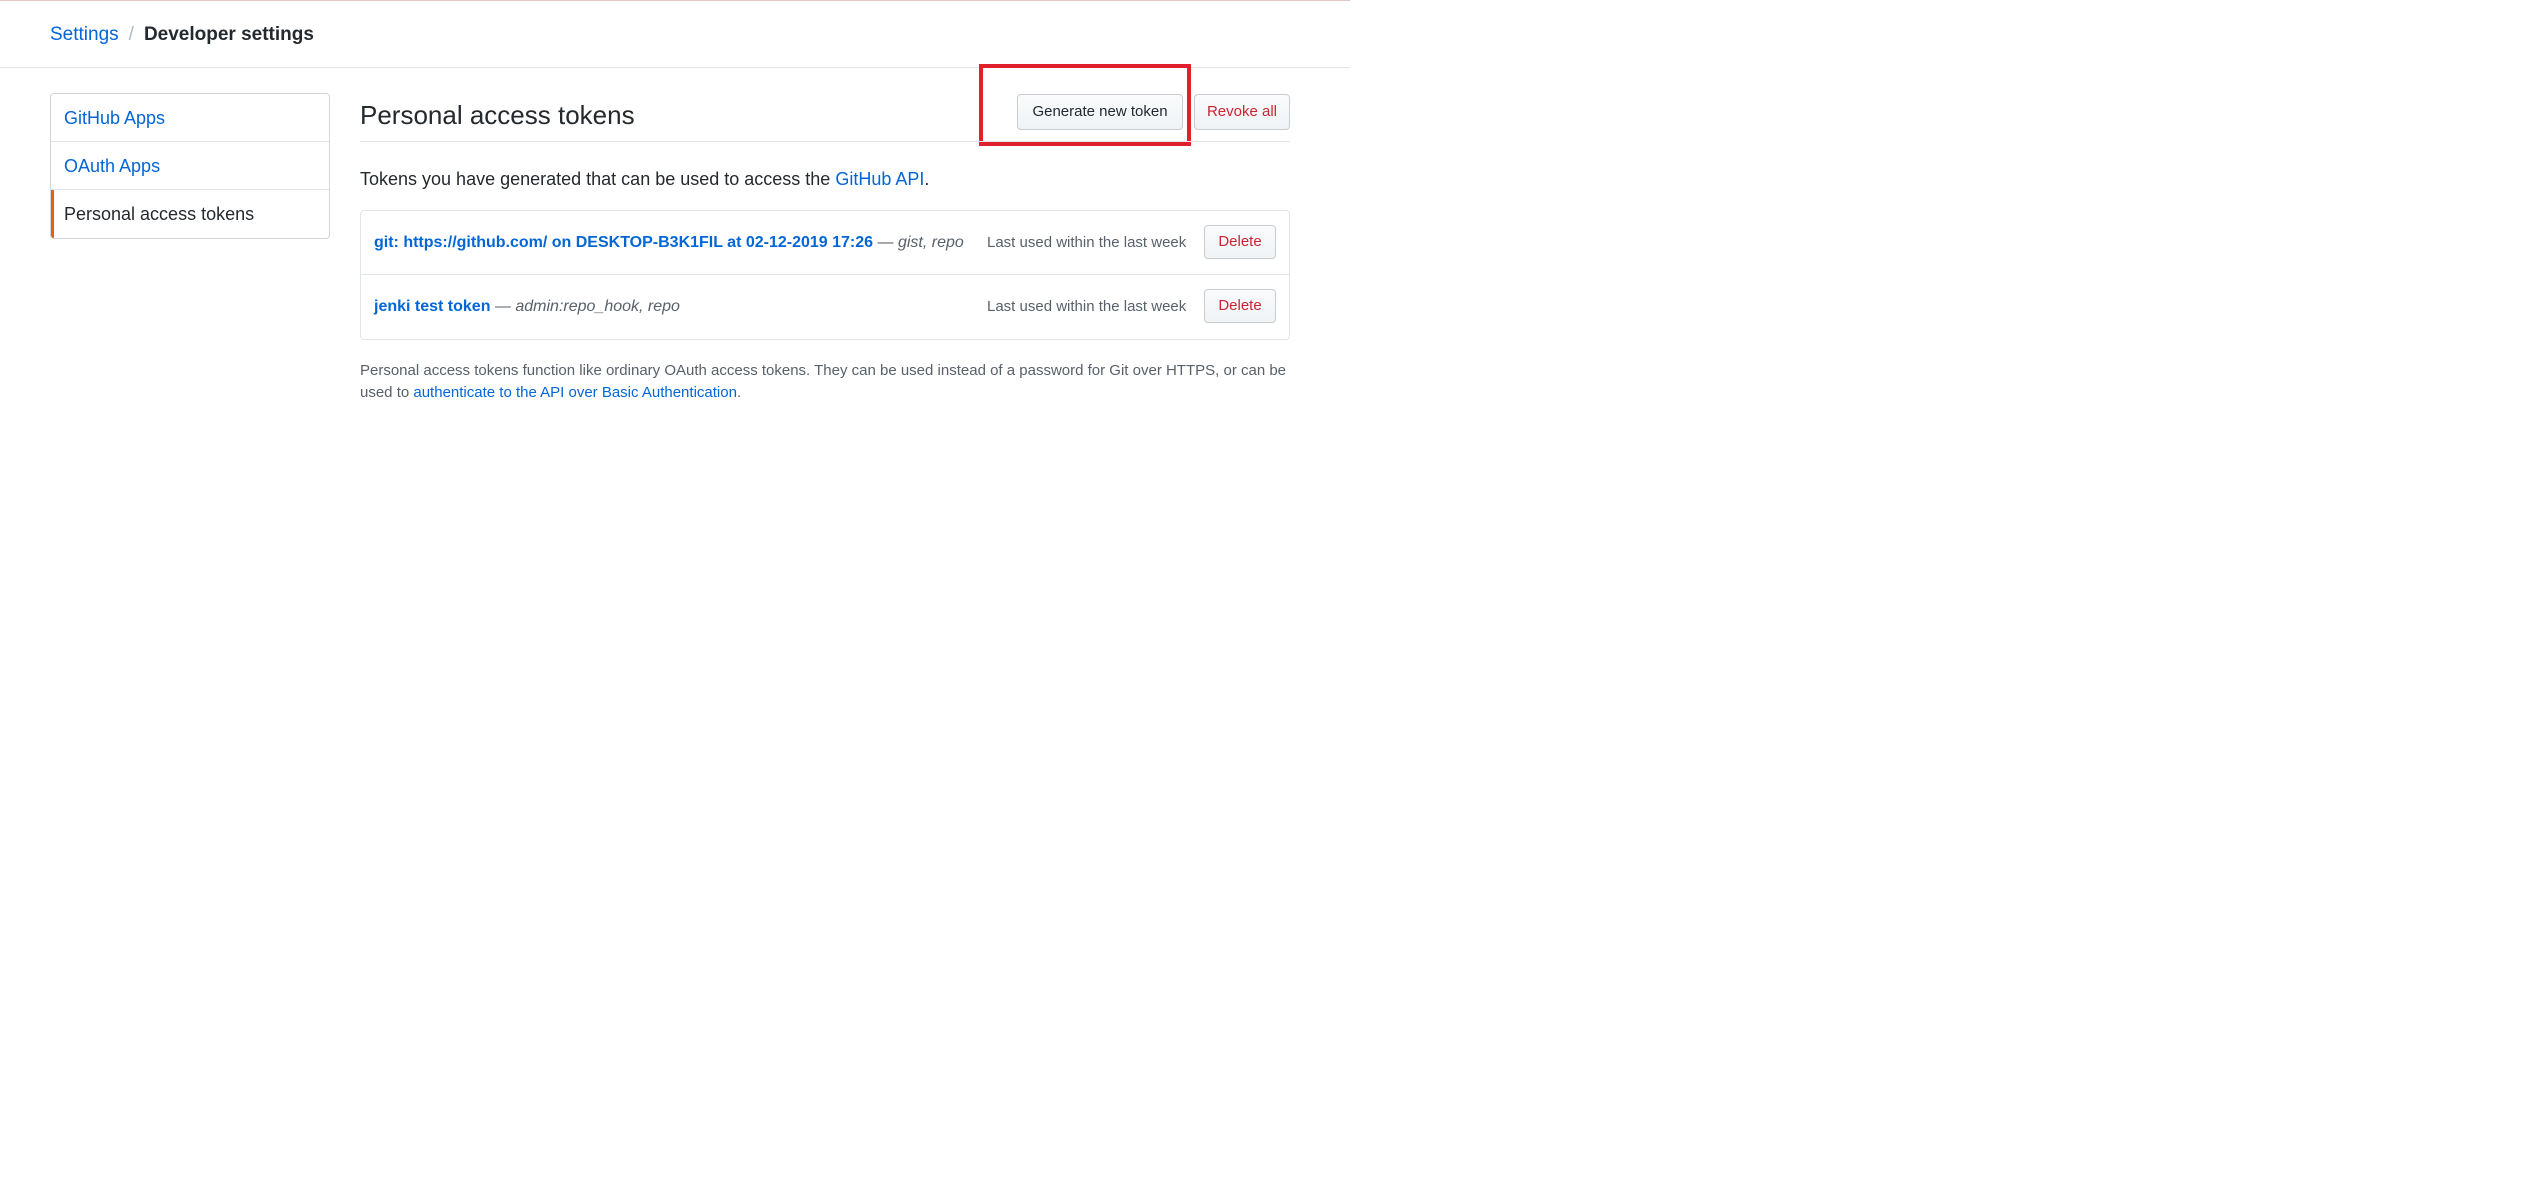 This screenshot has width=2525, height=1185. I want to click on token-name-link: jenki test token, so click(432, 306).